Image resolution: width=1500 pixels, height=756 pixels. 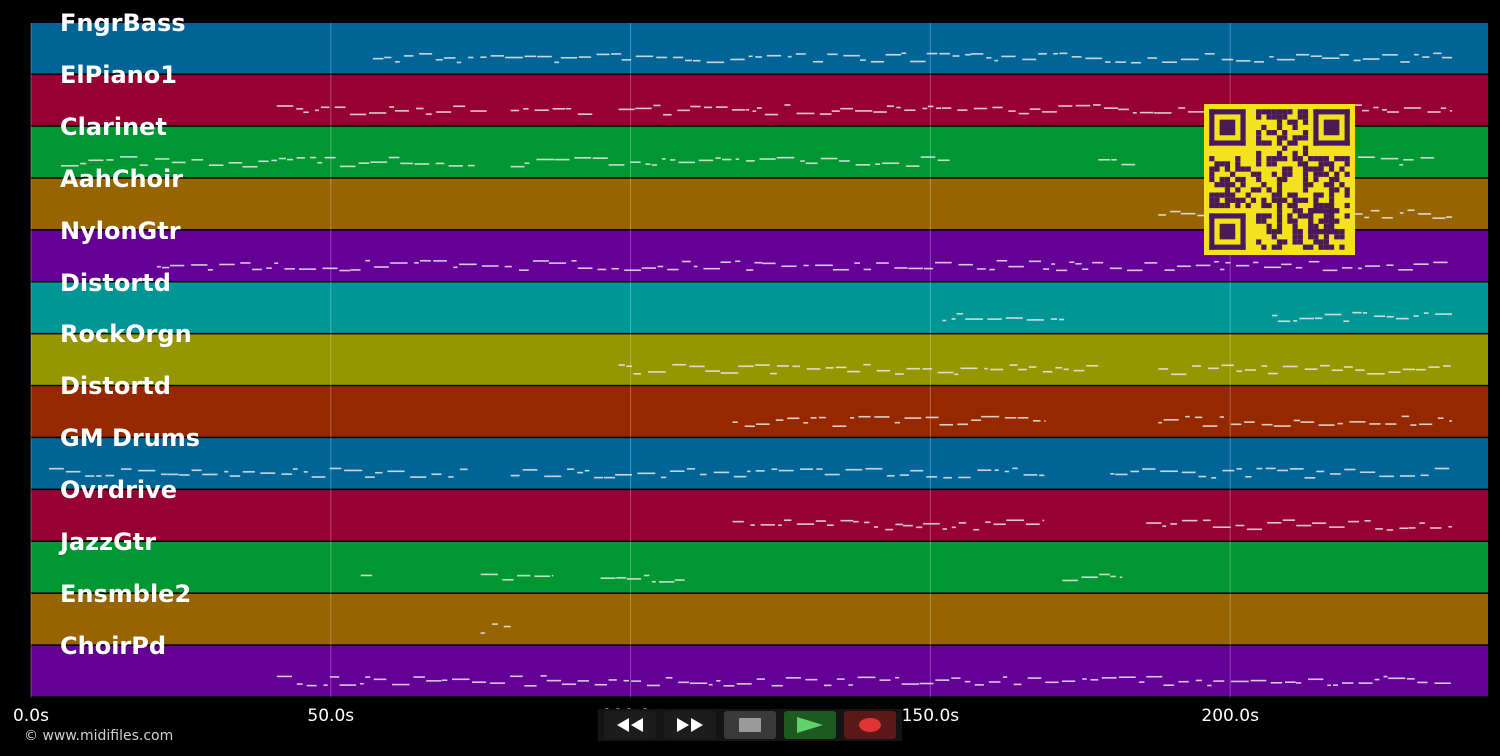 What do you see at coordinates (690, 725) in the screenshot?
I see `fast-forward-button` at bounding box center [690, 725].